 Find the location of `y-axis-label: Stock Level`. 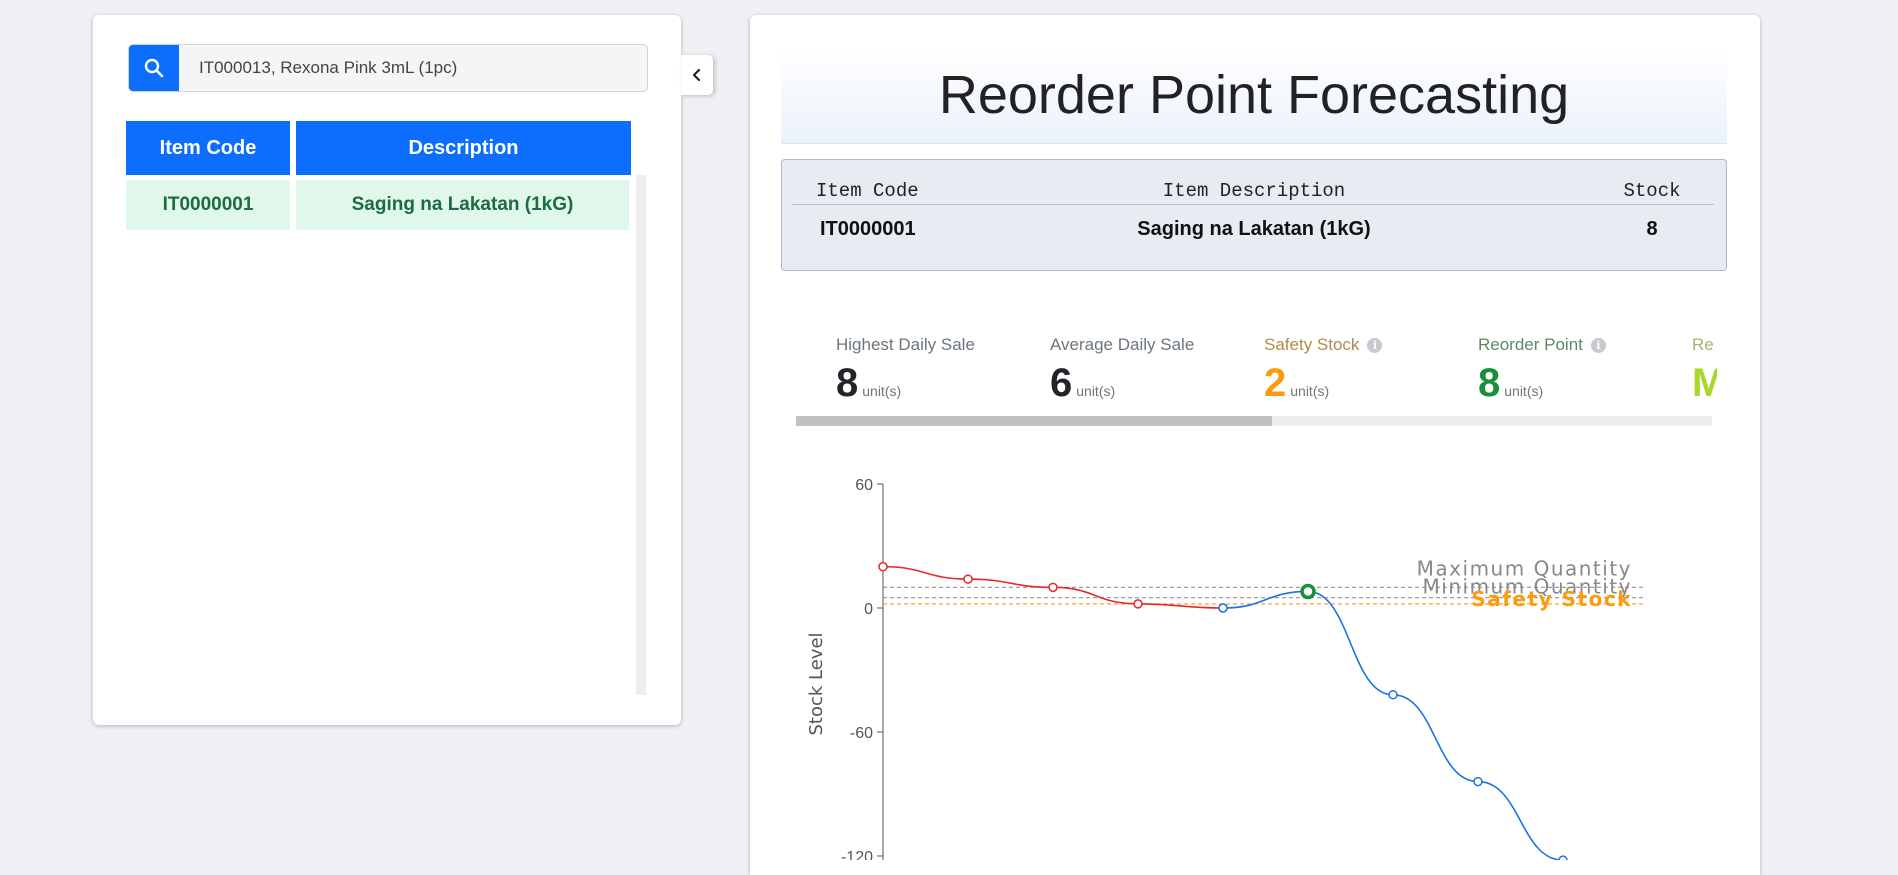

y-axis-label: Stock Level is located at coordinates (816, 683).